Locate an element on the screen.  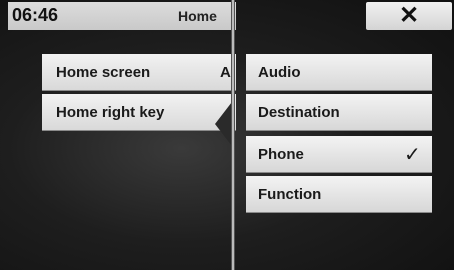
option-destination: Destination is located at coordinates (339, 112).